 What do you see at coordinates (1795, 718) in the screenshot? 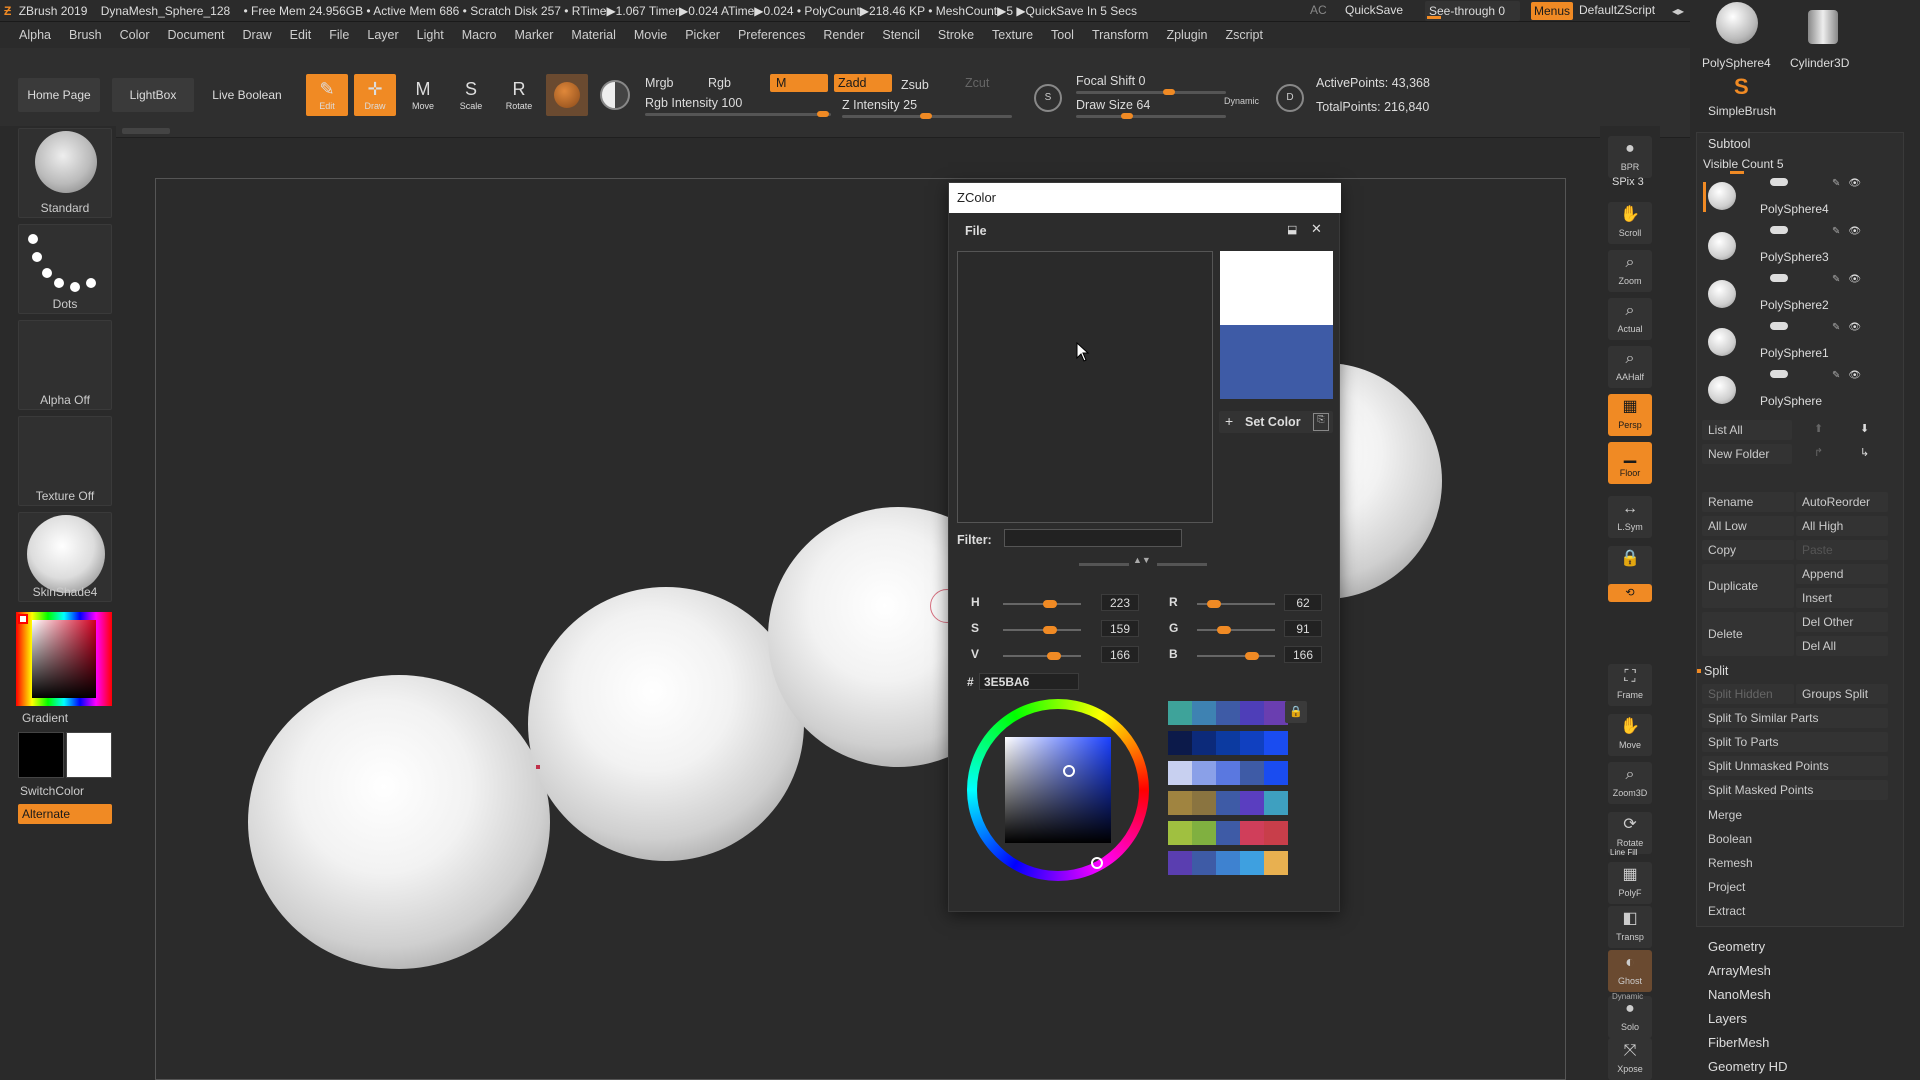
I see `split-similar-parts-button: Split To Similar Parts` at bounding box center [1795, 718].